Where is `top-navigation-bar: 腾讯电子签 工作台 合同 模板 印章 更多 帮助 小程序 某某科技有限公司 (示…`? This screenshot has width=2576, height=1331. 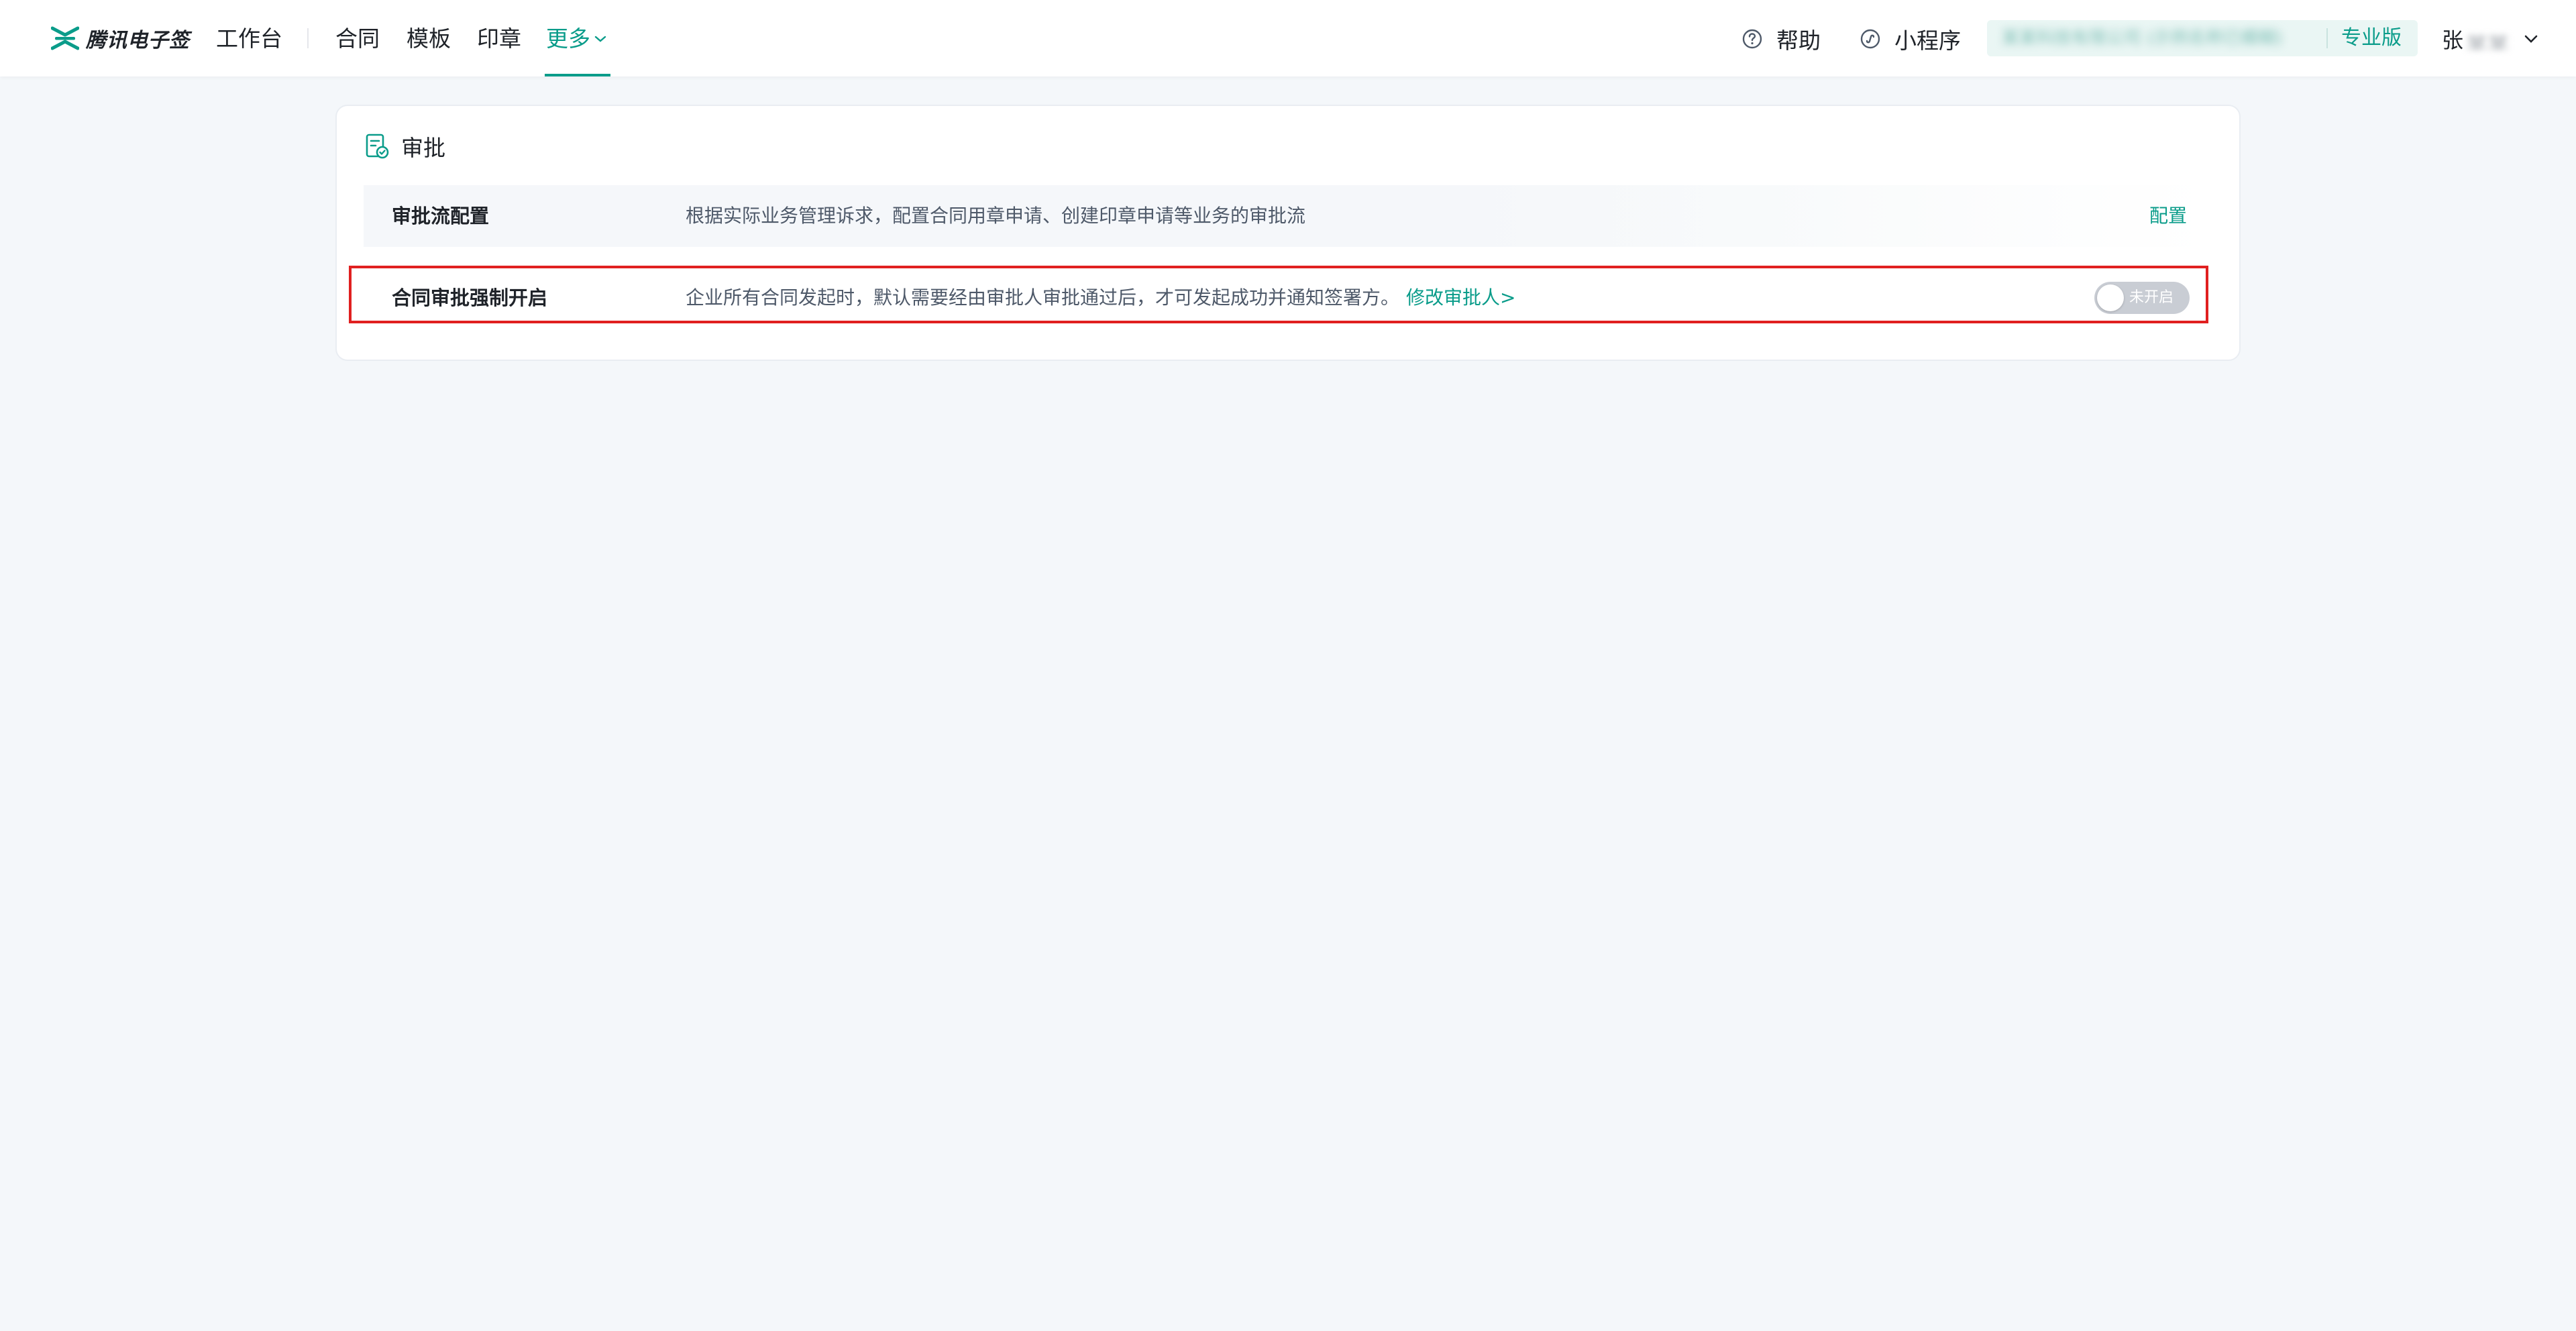
top-navigation-bar: 腾讯电子签 工作台 合同 模板 印章 更多 帮助 小程序 某某科技有限公司 (示… is located at coordinates (1288, 38).